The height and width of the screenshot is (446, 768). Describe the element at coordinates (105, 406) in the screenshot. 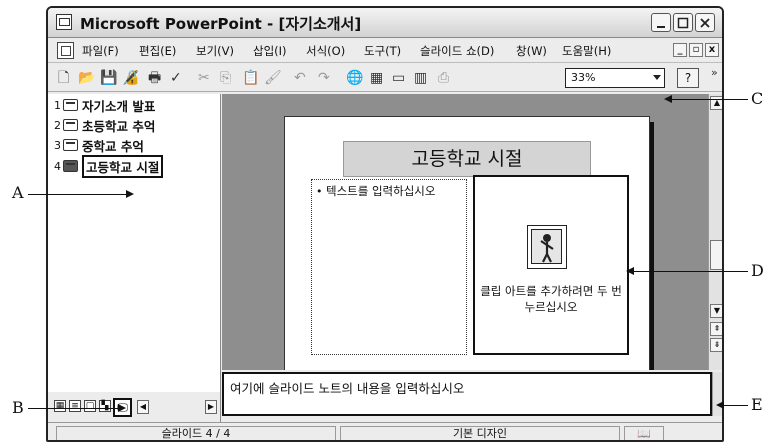

I see `slide-sorter-view-icon: ▚` at that location.